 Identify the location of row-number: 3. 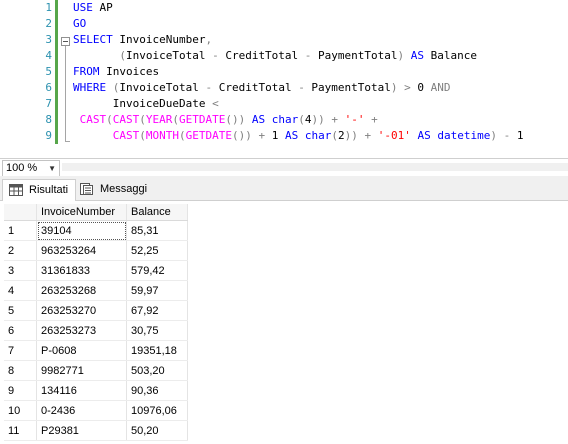
(20, 270).